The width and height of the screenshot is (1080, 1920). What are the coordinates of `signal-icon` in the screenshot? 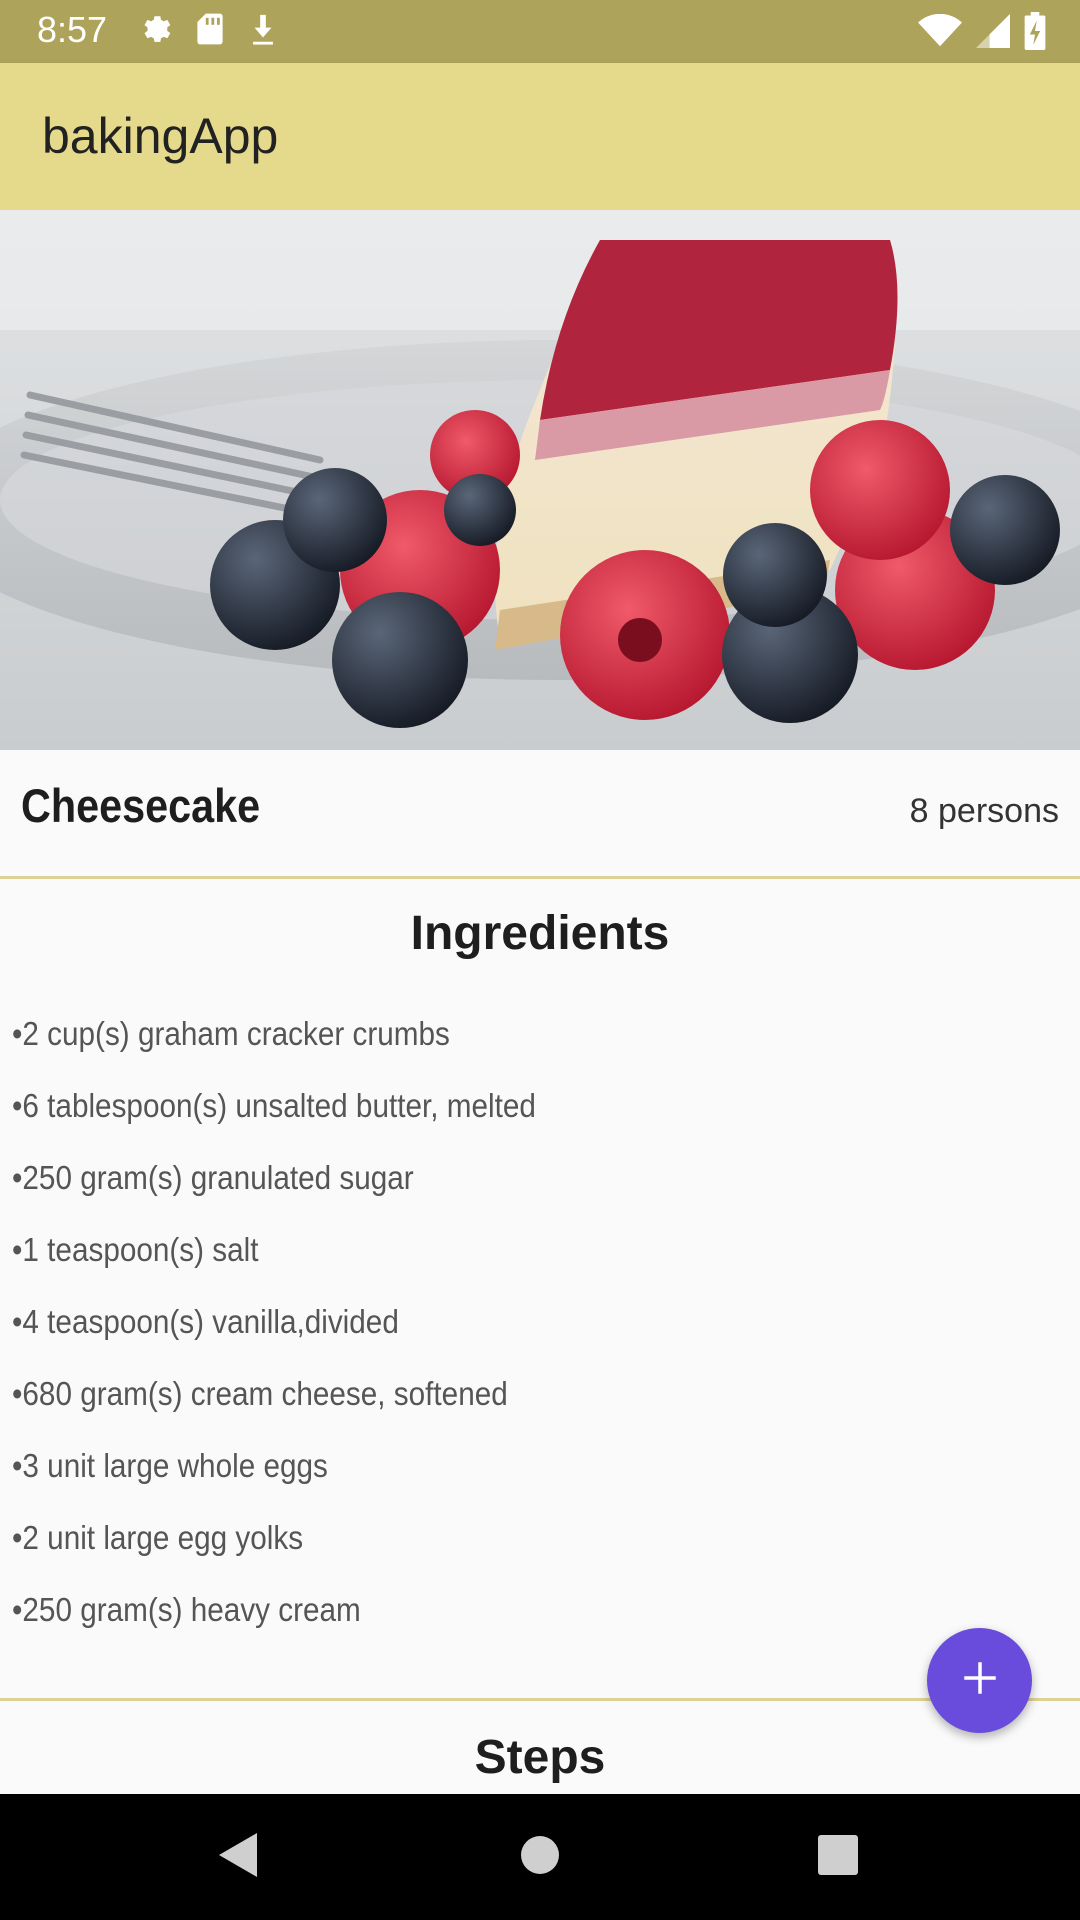 It's located at (993, 31).